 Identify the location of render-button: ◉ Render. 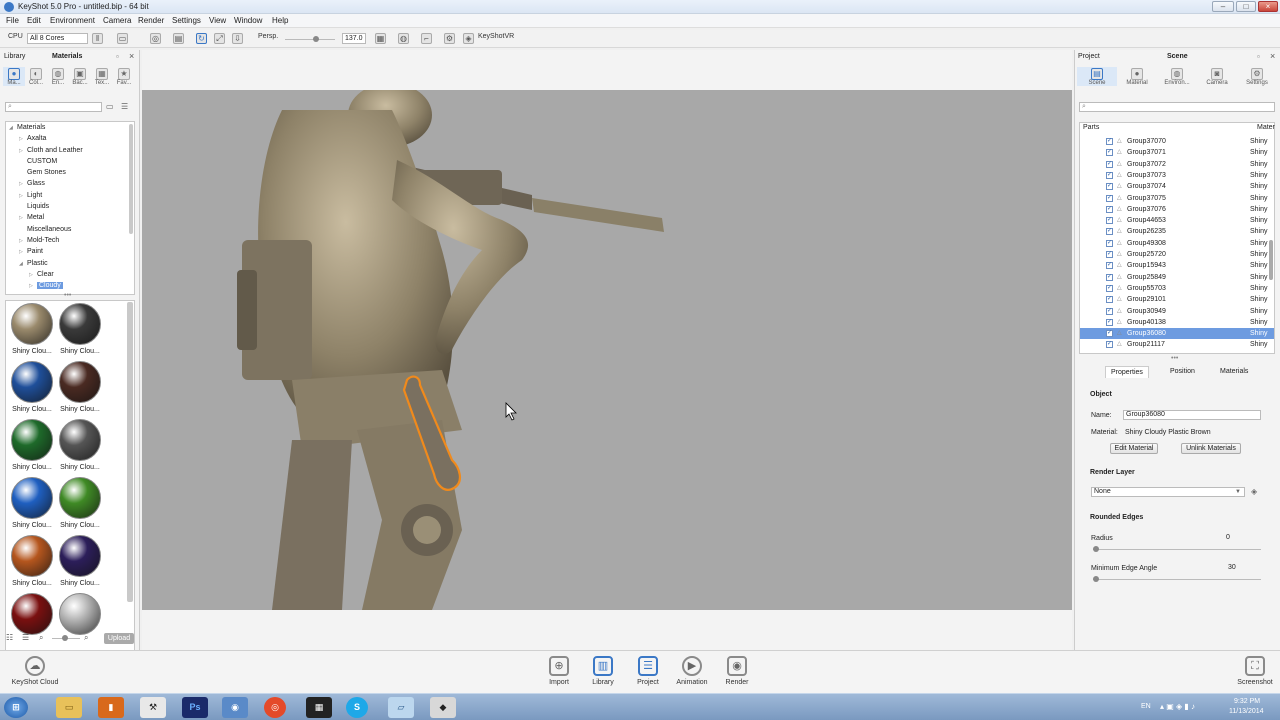
(737, 671).